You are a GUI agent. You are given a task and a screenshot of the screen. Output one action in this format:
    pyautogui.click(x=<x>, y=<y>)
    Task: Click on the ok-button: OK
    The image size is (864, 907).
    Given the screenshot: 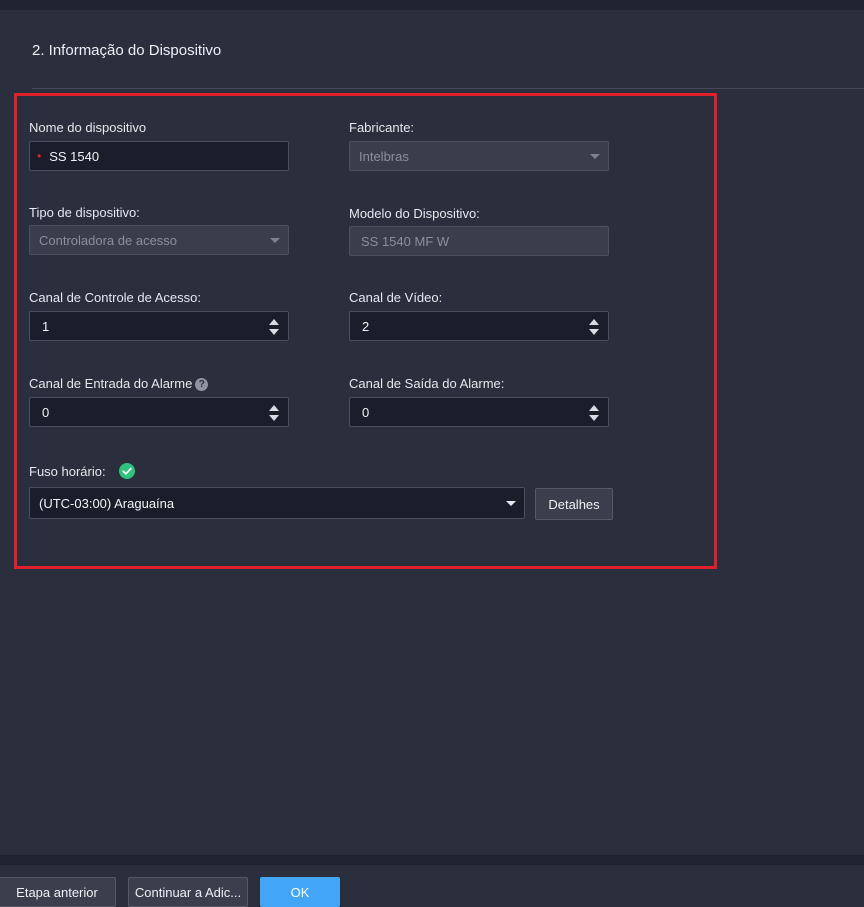 What is the action you would take?
    pyautogui.click(x=300, y=892)
    